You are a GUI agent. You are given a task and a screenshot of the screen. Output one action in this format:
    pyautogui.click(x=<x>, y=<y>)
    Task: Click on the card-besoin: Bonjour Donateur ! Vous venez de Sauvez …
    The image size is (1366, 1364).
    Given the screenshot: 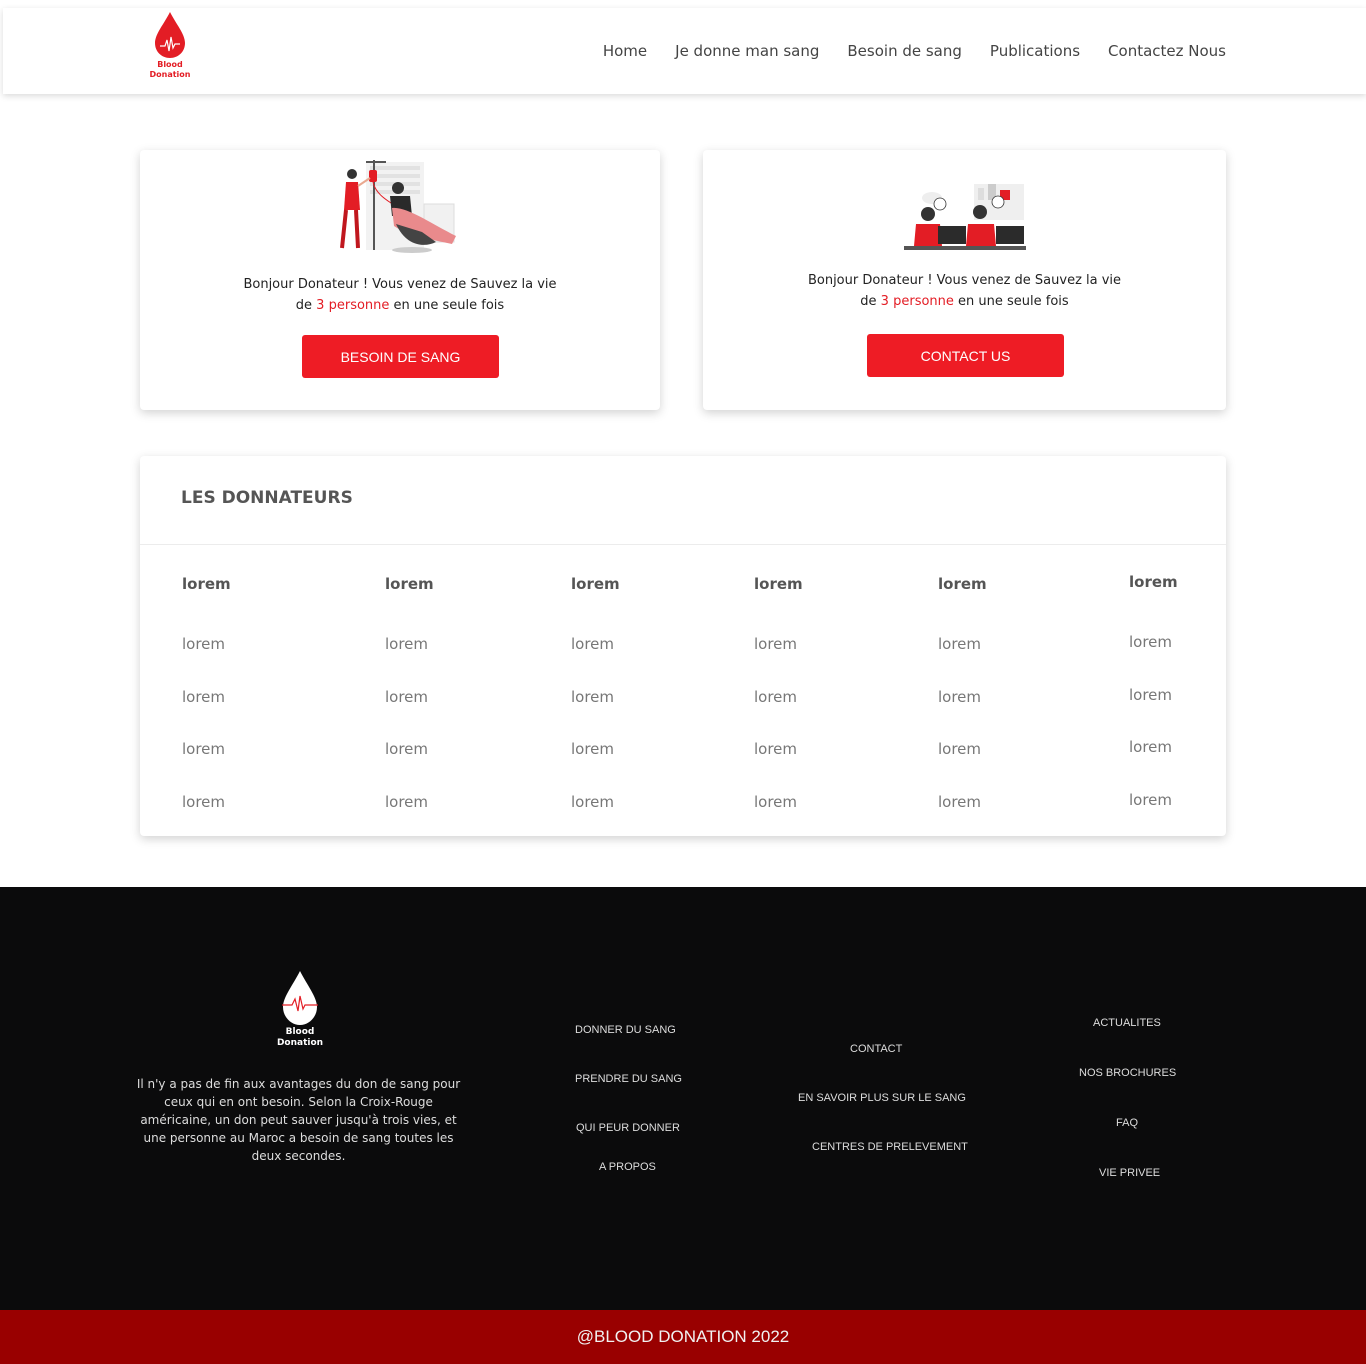 What is the action you would take?
    pyautogui.click(x=400, y=280)
    